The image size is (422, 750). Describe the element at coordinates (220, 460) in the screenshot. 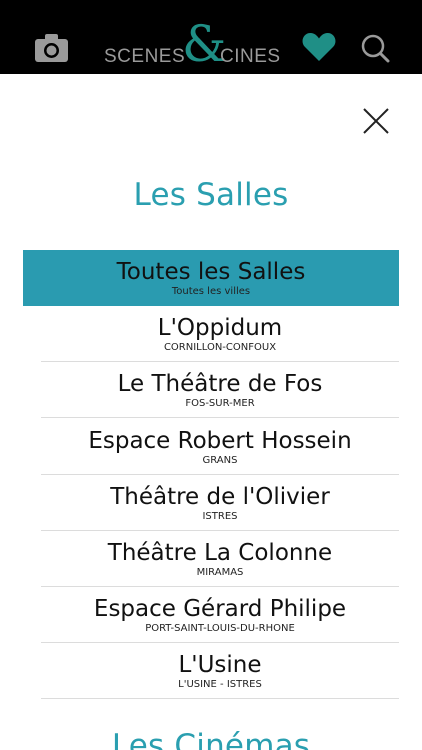

I see `venue-city: GRANS` at that location.